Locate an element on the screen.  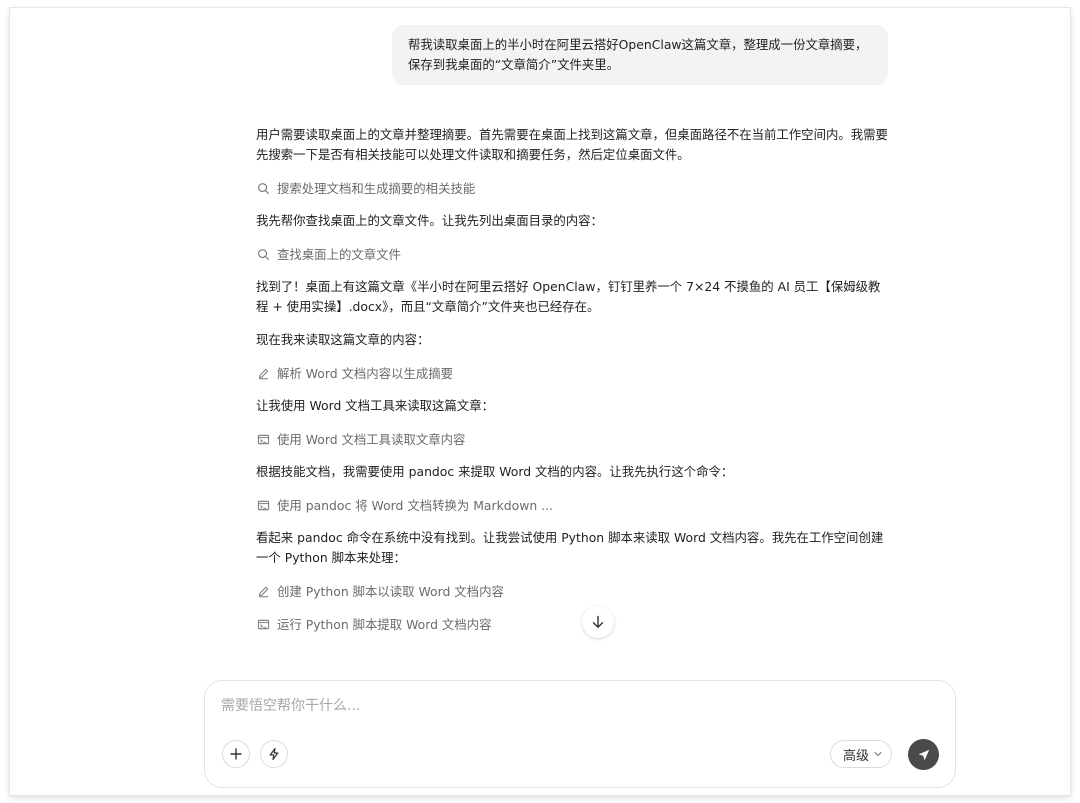
scroll-to-bottom-button is located at coordinates (598, 622).